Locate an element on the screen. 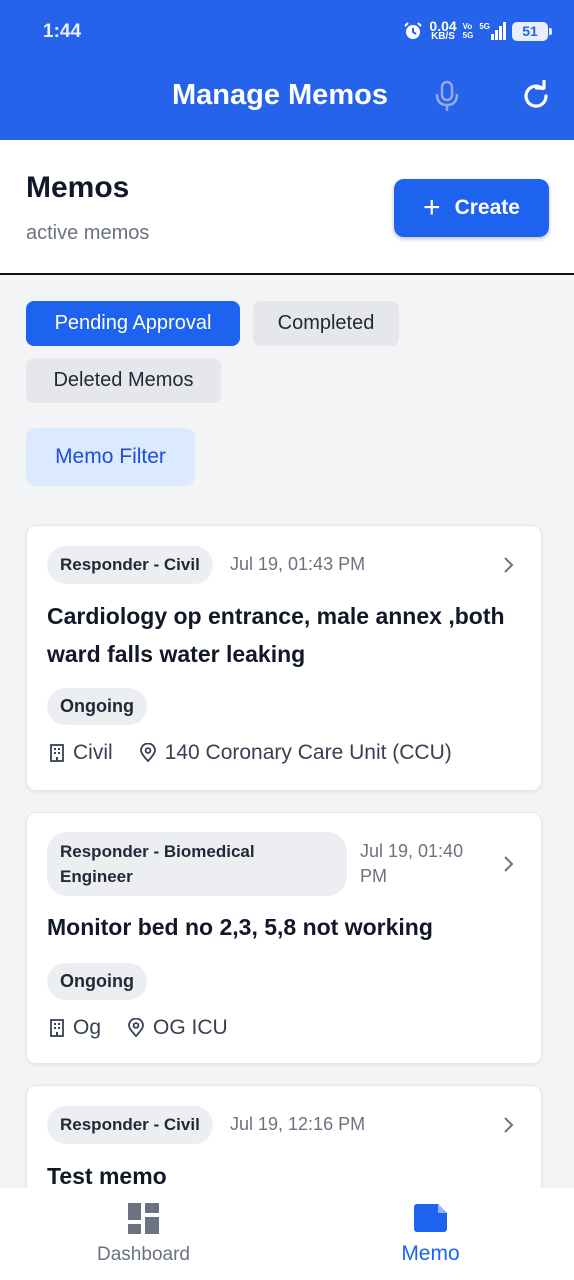 The width and height of the screenshot is (574, 1280). responder-line-1: Responder - Biomedical is located at coordinates (157, 851).